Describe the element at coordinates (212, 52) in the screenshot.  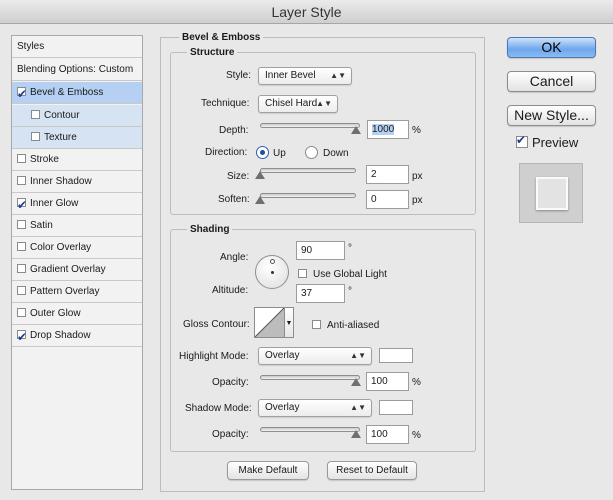
I see `structure-title: Structure` at that location.